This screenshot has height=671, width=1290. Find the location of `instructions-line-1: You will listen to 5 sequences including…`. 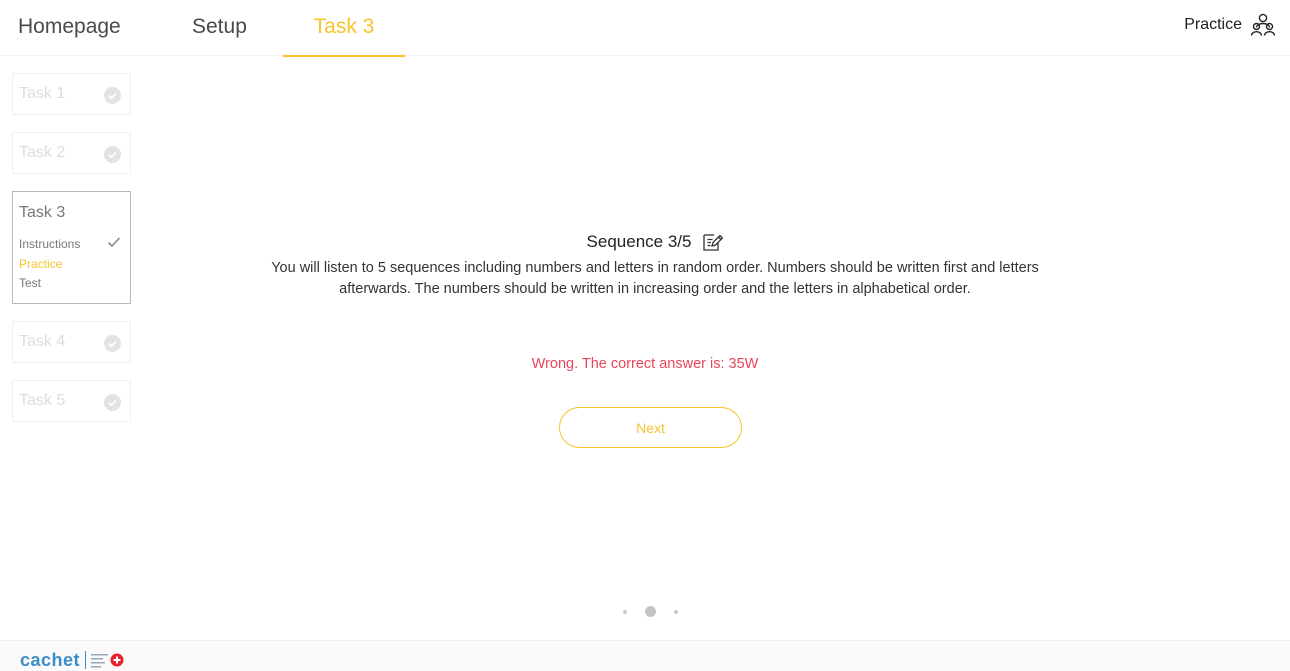

instructions-line-1: You will listen to 5 sequences including… is located at coordinates (655, 268).